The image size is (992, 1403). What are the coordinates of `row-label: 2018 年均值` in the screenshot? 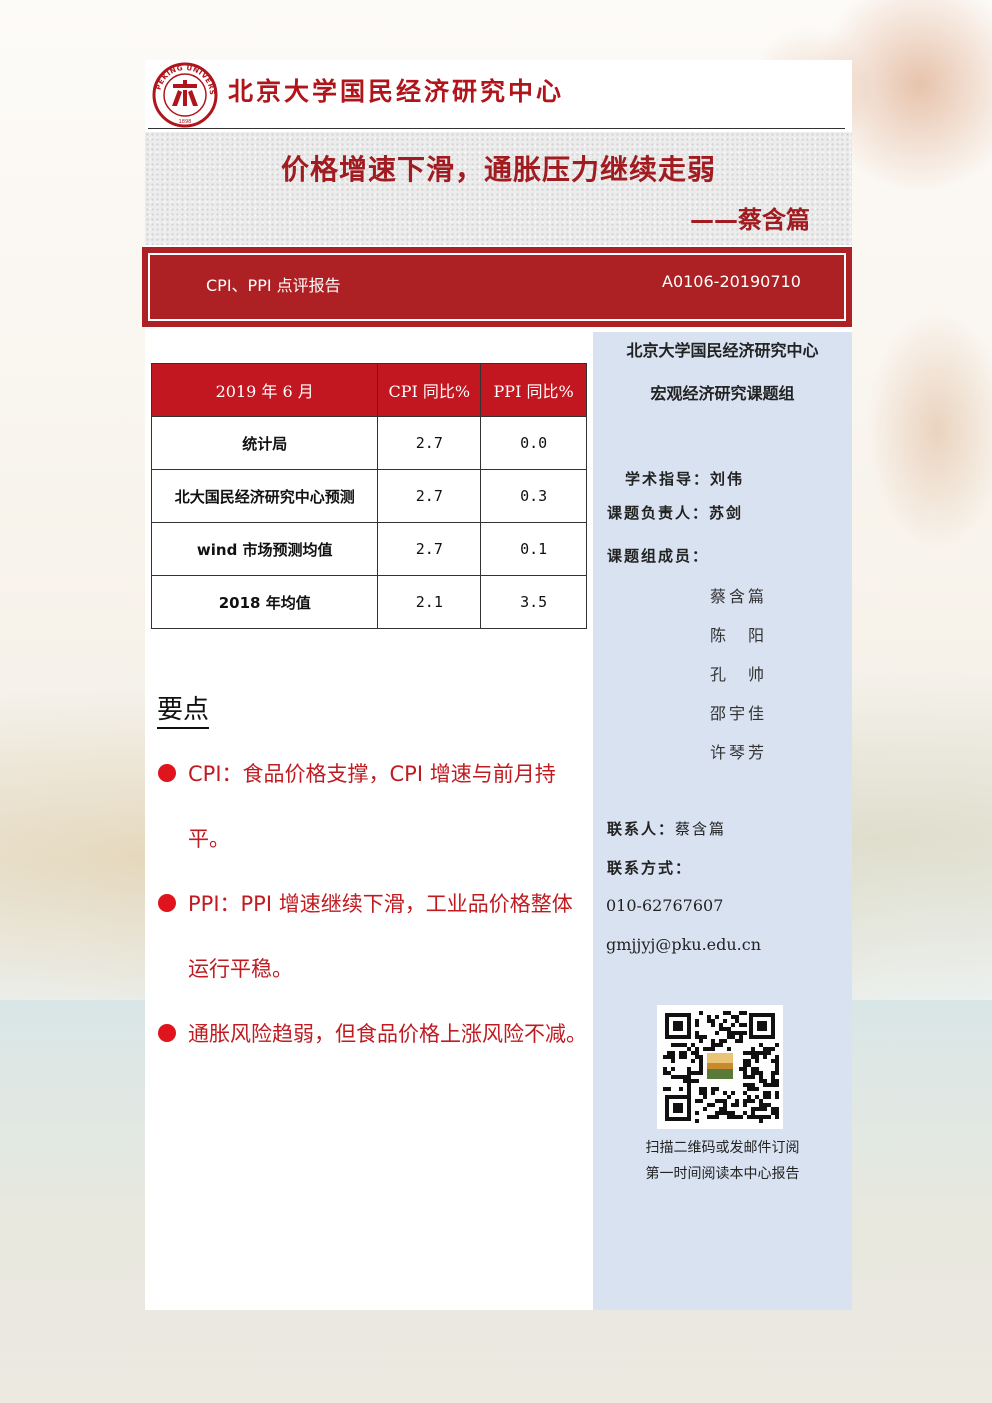 It's located at (264, 602).